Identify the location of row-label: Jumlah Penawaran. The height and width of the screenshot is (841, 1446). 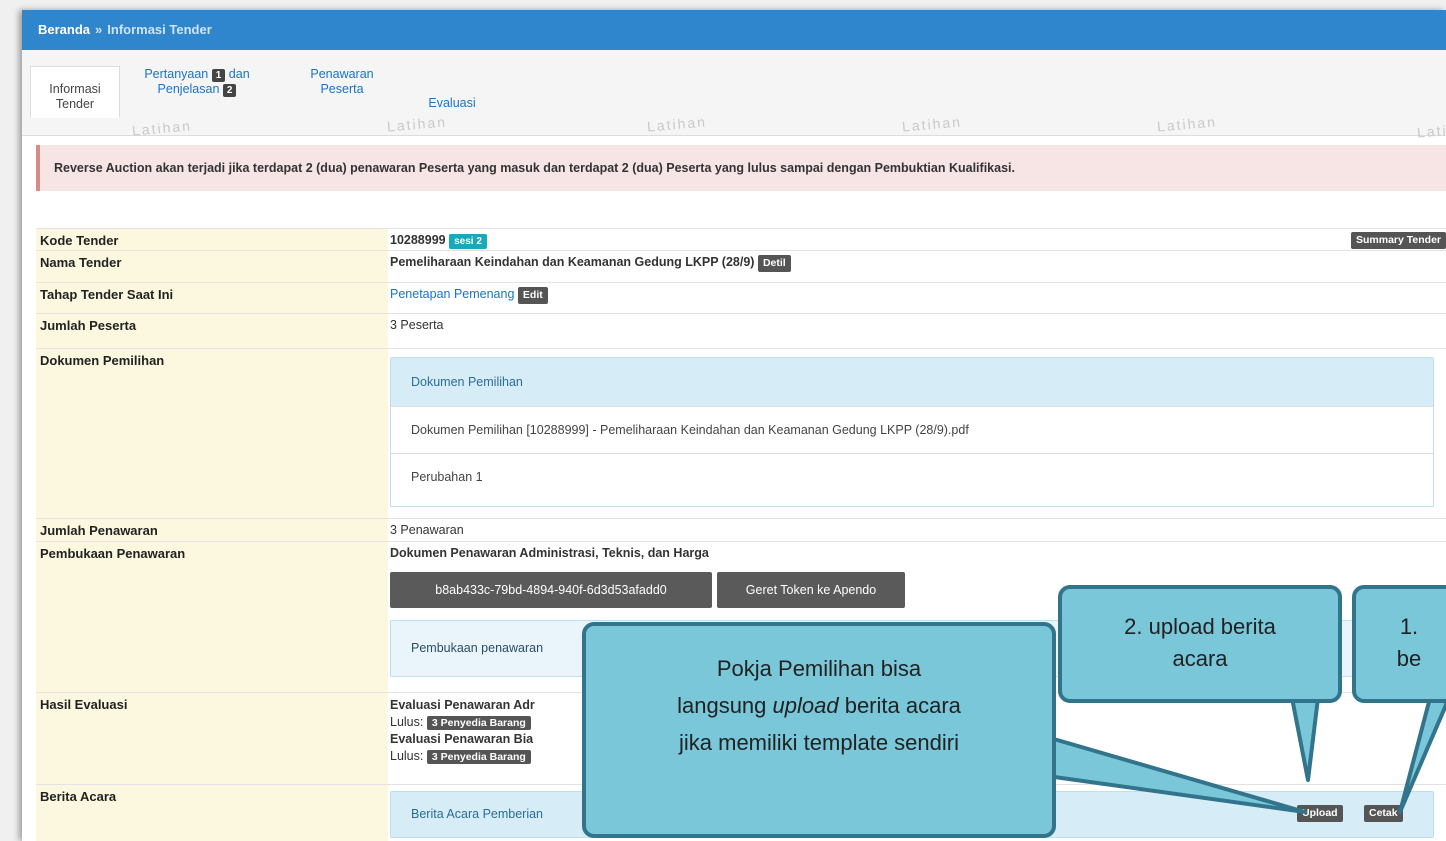
(212, 530).